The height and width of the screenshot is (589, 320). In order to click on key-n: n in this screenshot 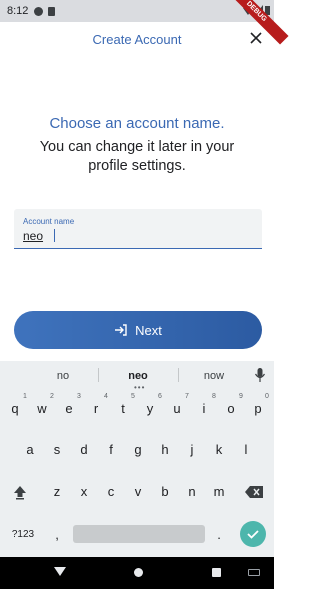, I will do `click(192, 492)`.